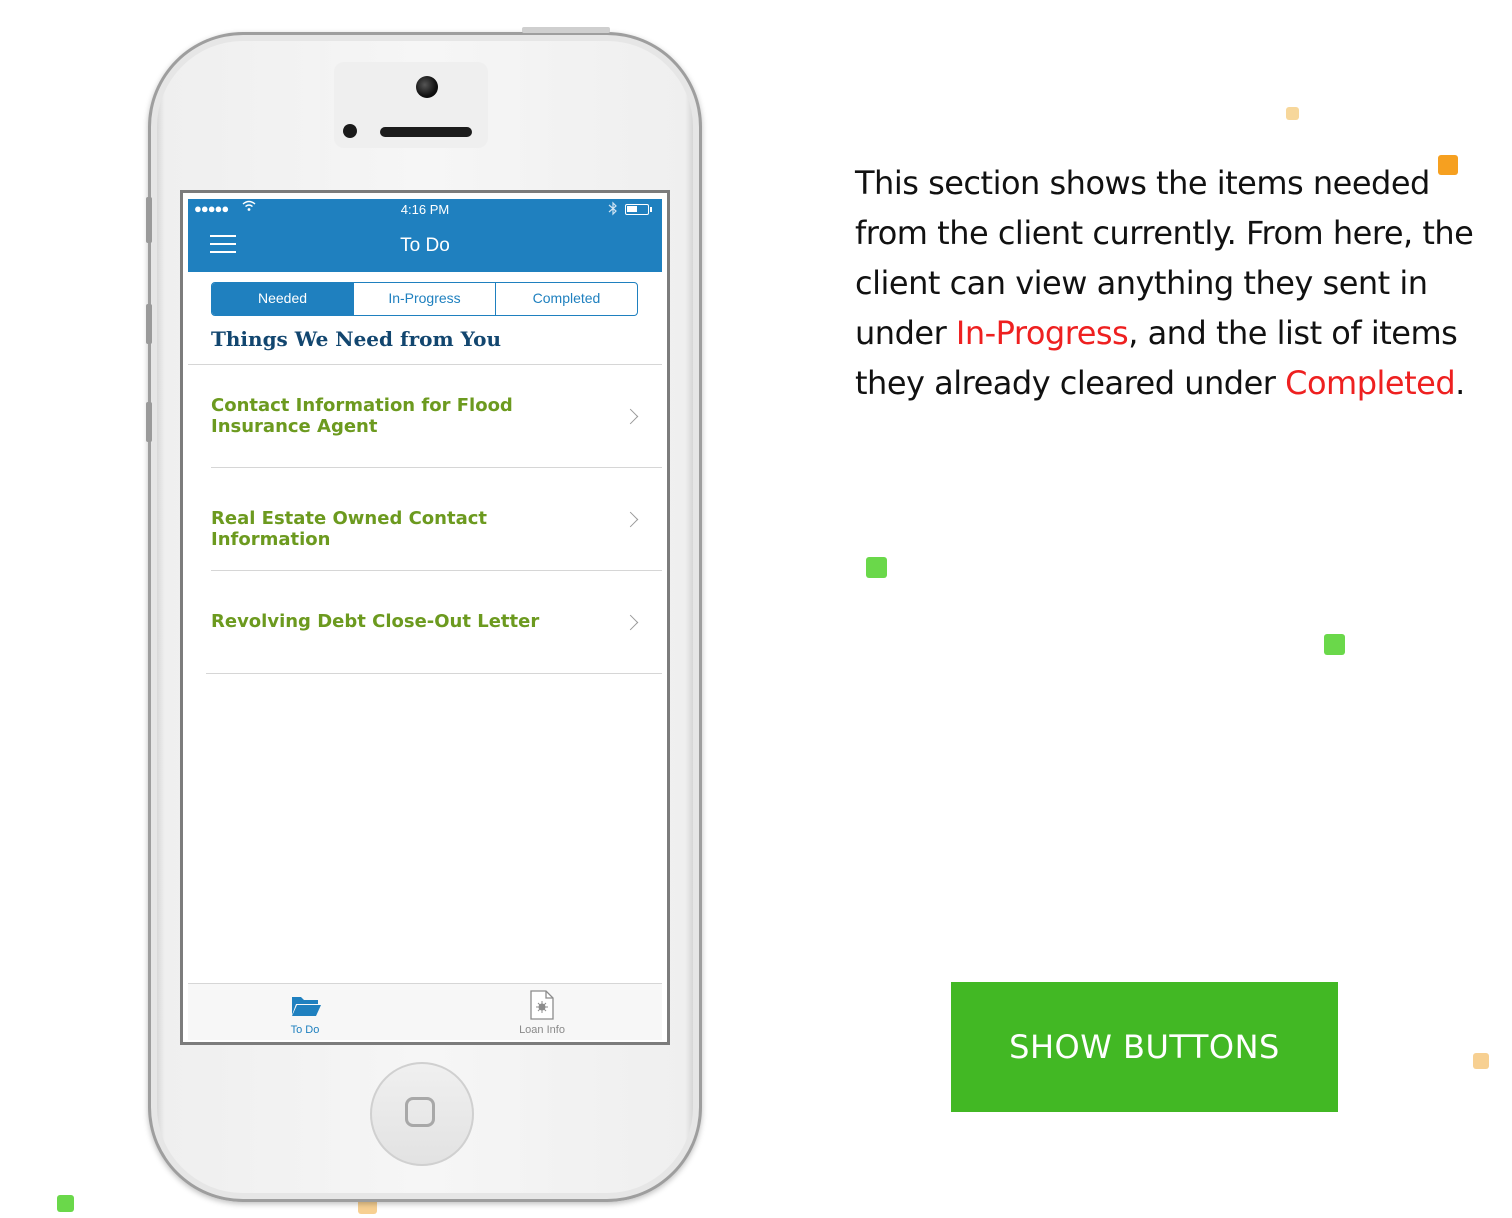 The width and height of the screenshot is (1512, 1218). What do you see at coordinates (637, 209) in the screenshot?
I see `battery-icon` at bounding box center [637, 209].